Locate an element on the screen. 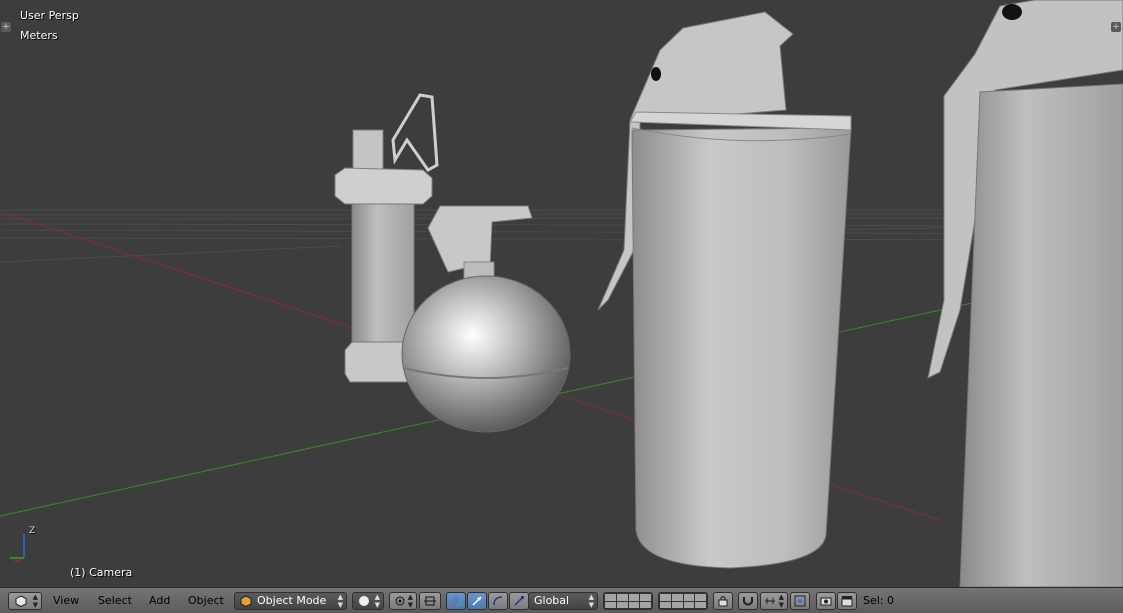 This screenshot has width=1123, height=613. lock-icon is located at coordinates (723, 601).